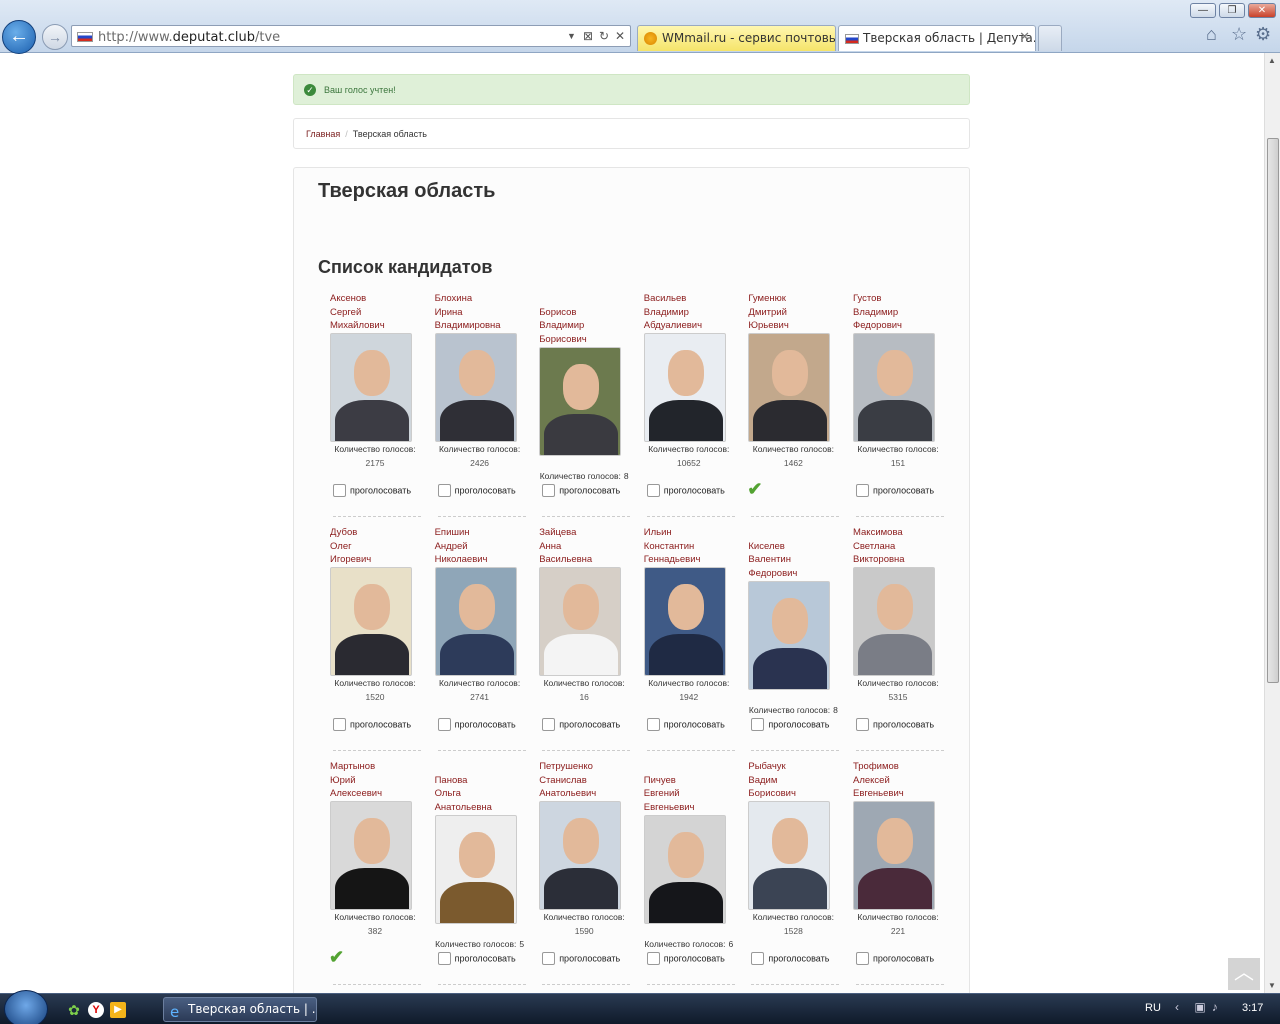 This screenshot has height=1024, width=1280. What do you see at coordinates (691, 312) in the screenshot?
I see `candidate-name-link: Васильев Владимир Абдуалиевич` at bounding box center [691, 312].